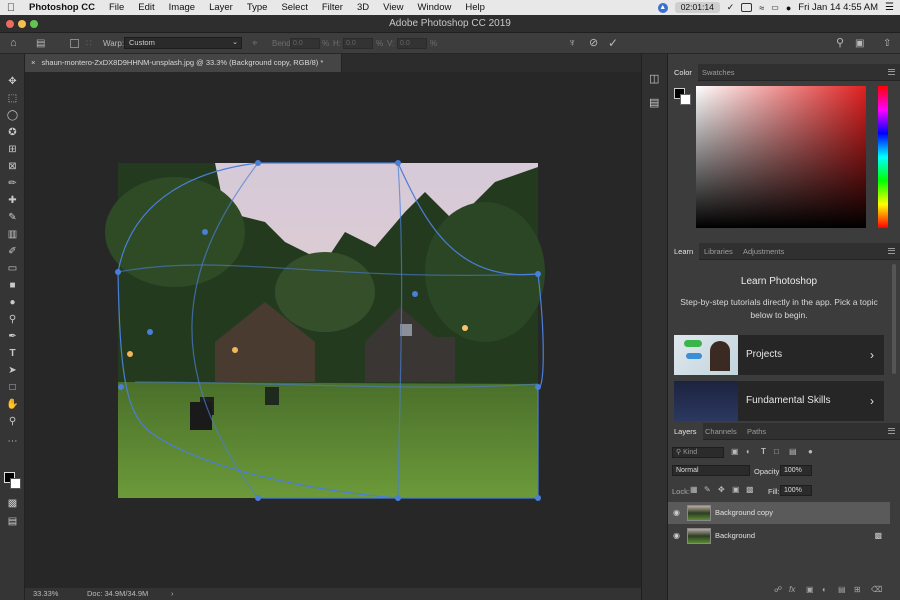  I want to click on menu-window: Window, so click(435, 7).